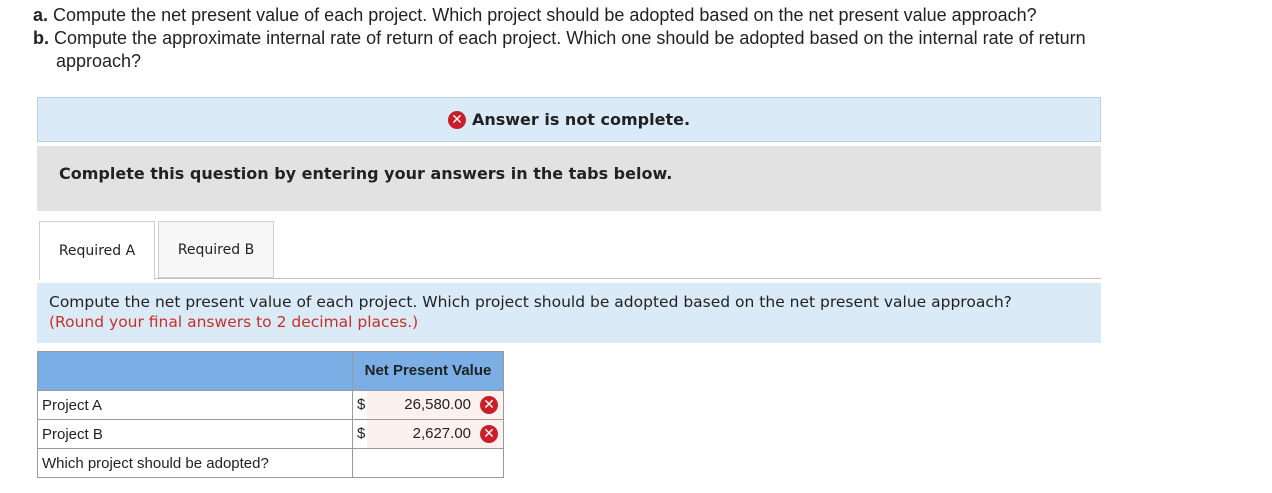 This screenshot has height=493, width=1272. I want to click on adopt-project-select, so click(428, 463).